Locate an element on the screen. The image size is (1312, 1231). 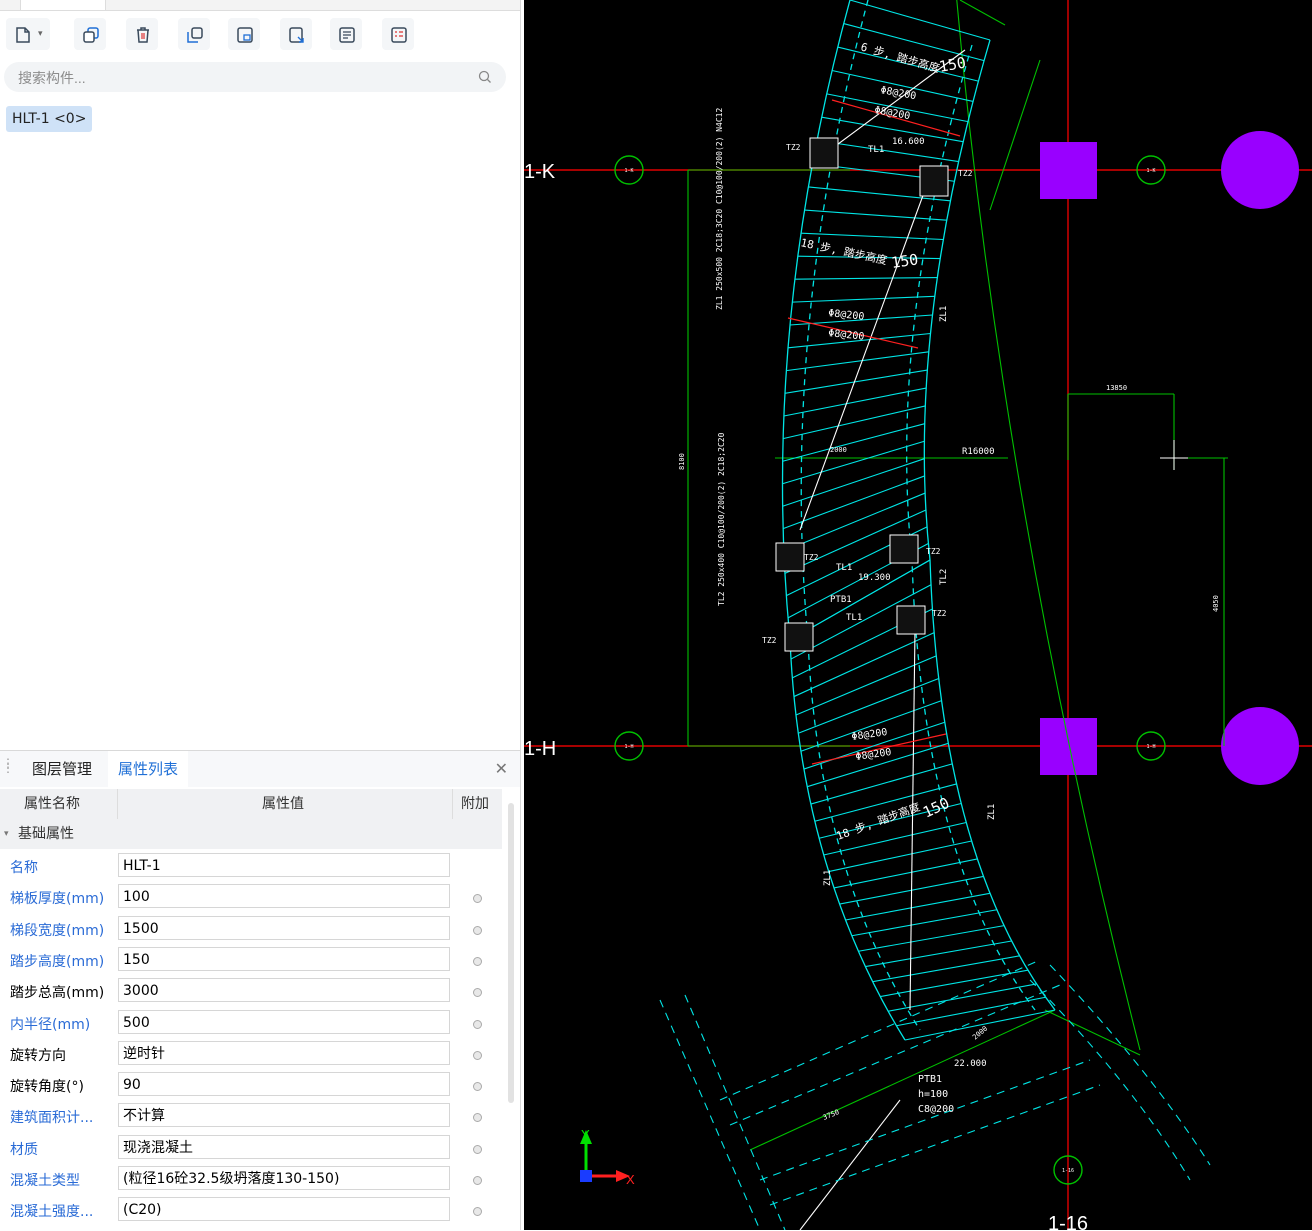
property-row: 梯段宽度(mm) 1500 is located at coordinates (251, 929).